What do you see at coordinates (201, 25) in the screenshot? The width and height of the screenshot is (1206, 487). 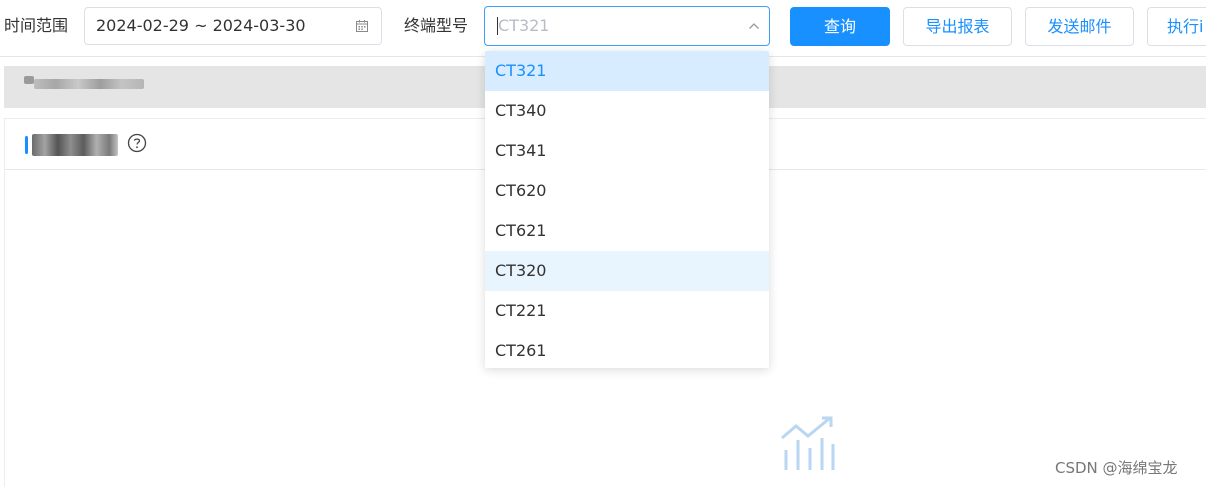 I see `date-range-value: 2024-02-29 ~ 2024-03-30` at bounding box center [201, 25].